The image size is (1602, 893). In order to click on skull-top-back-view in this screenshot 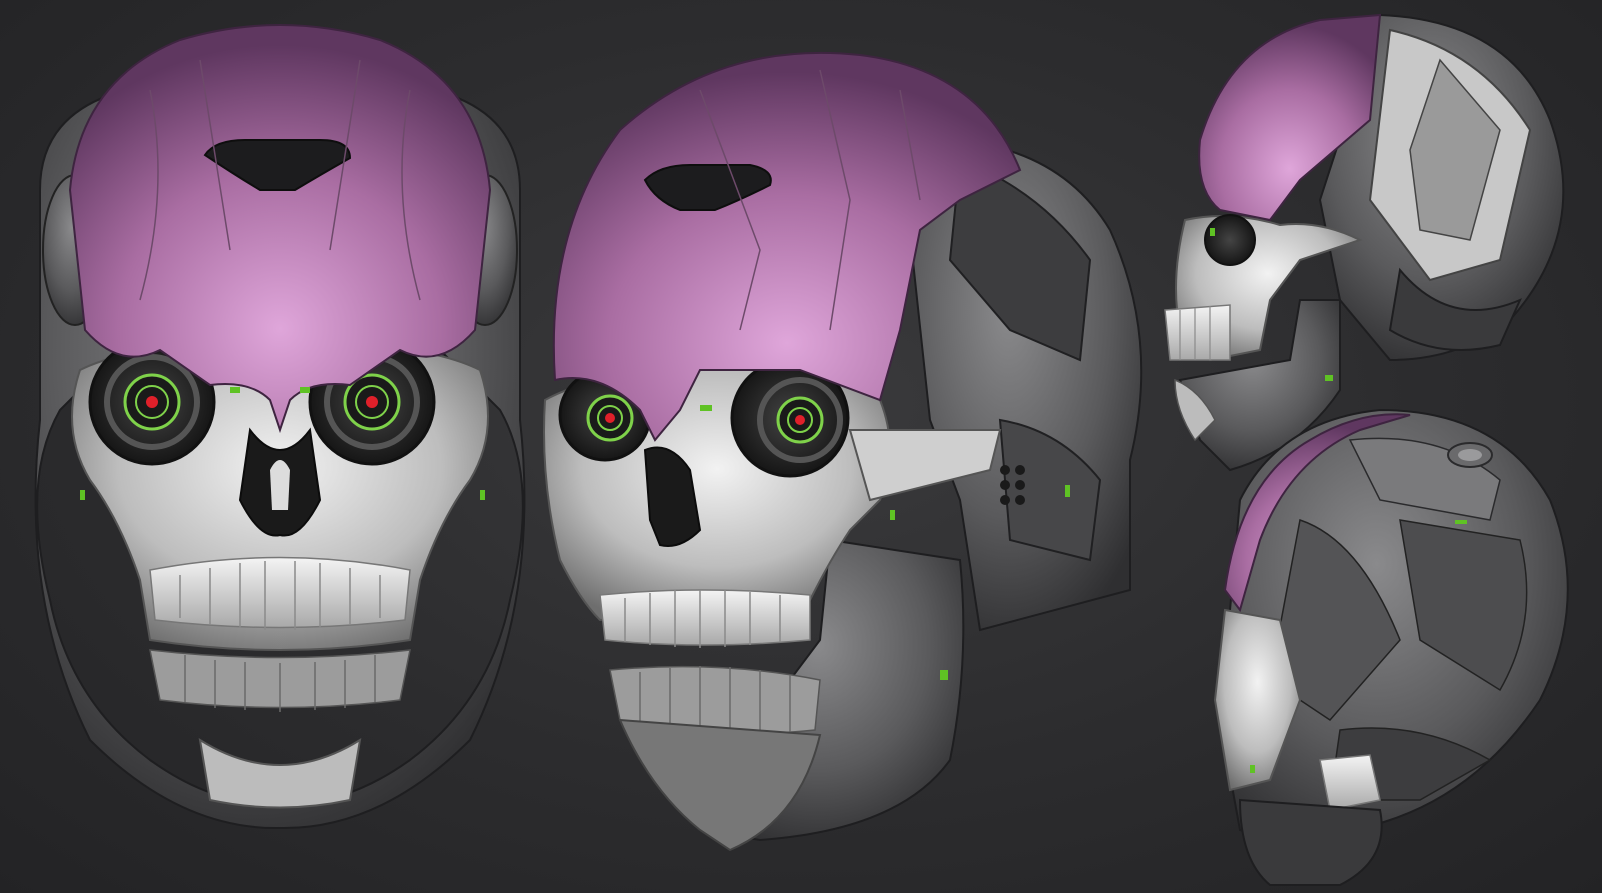, I will do `click(1391, 647)`.